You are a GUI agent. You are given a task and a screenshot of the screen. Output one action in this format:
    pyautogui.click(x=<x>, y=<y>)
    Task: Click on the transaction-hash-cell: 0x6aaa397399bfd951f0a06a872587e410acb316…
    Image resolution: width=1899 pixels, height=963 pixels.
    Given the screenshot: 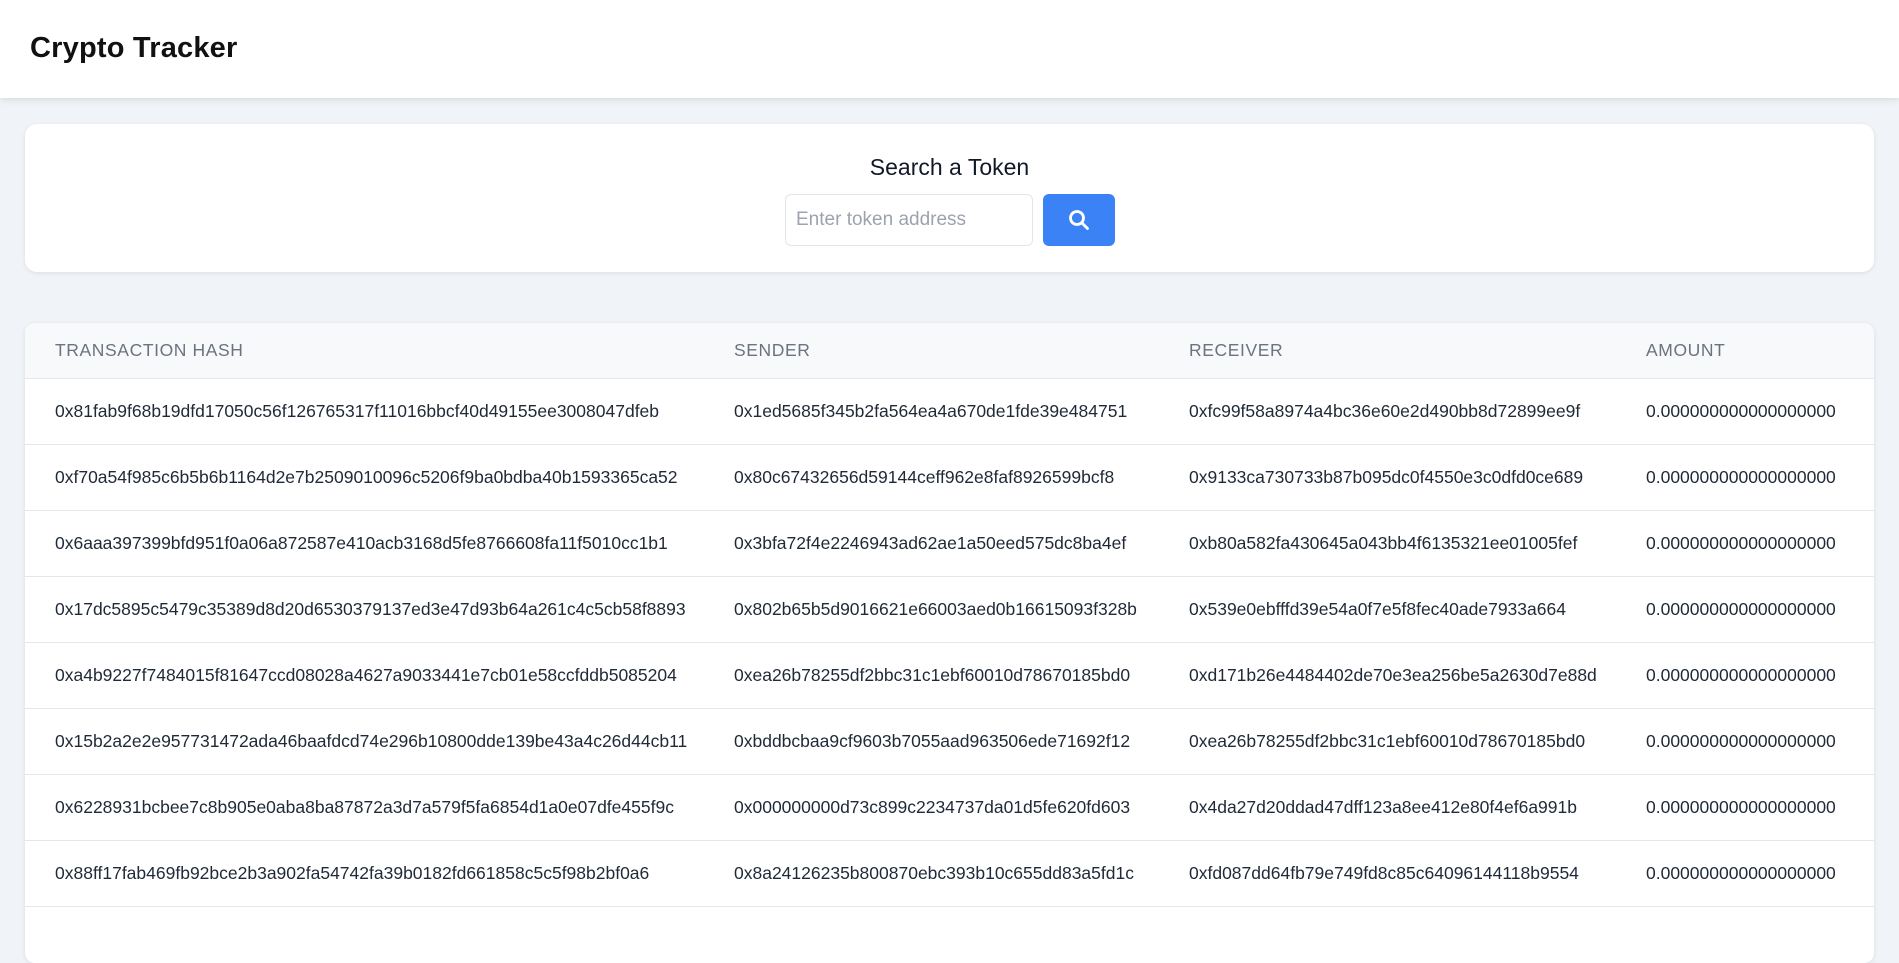 What is the action you would take?
    pyautogui.click(x=379, y=543)
    